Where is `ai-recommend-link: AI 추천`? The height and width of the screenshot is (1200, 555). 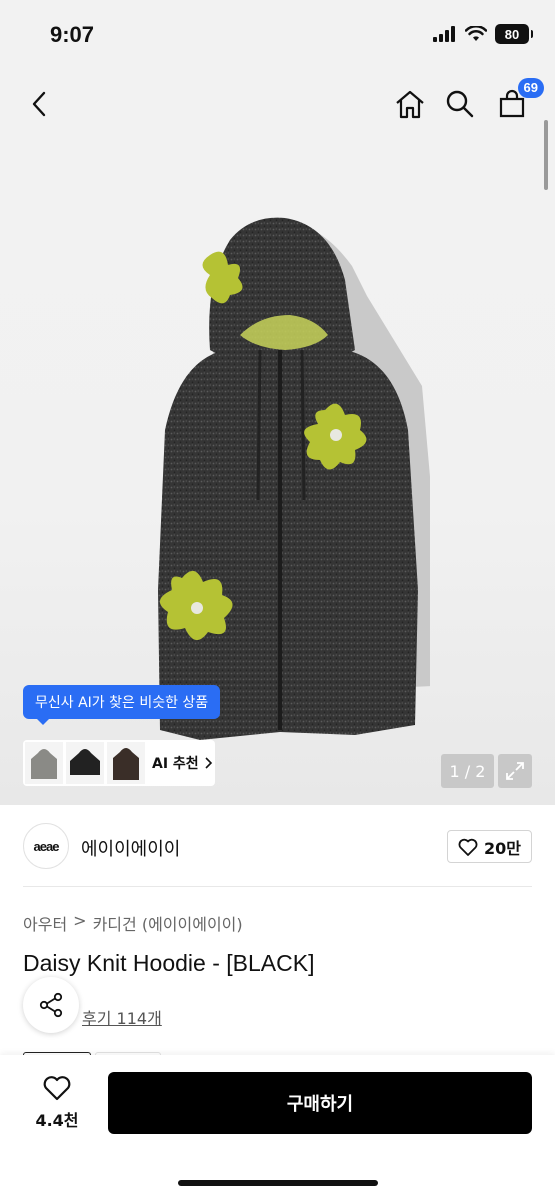 ai-recommend-link: AI 추천 is located at coordinates (182, 763).